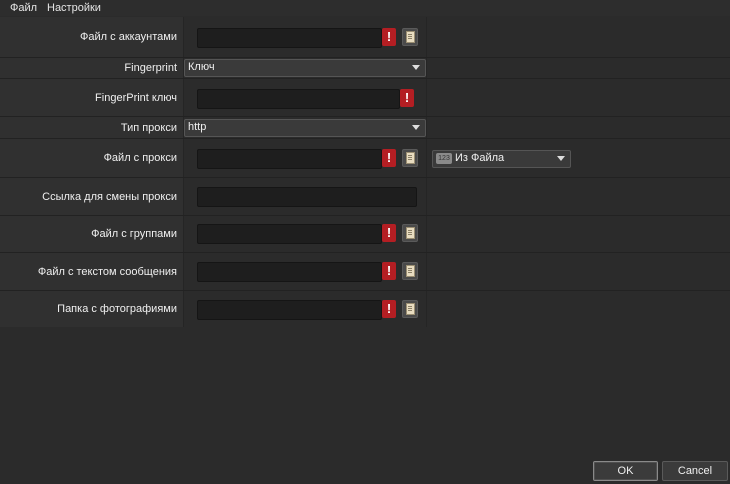  Describe the element at coordinates (289, 272) in the screenshot. I see `message-file-input` at that location.